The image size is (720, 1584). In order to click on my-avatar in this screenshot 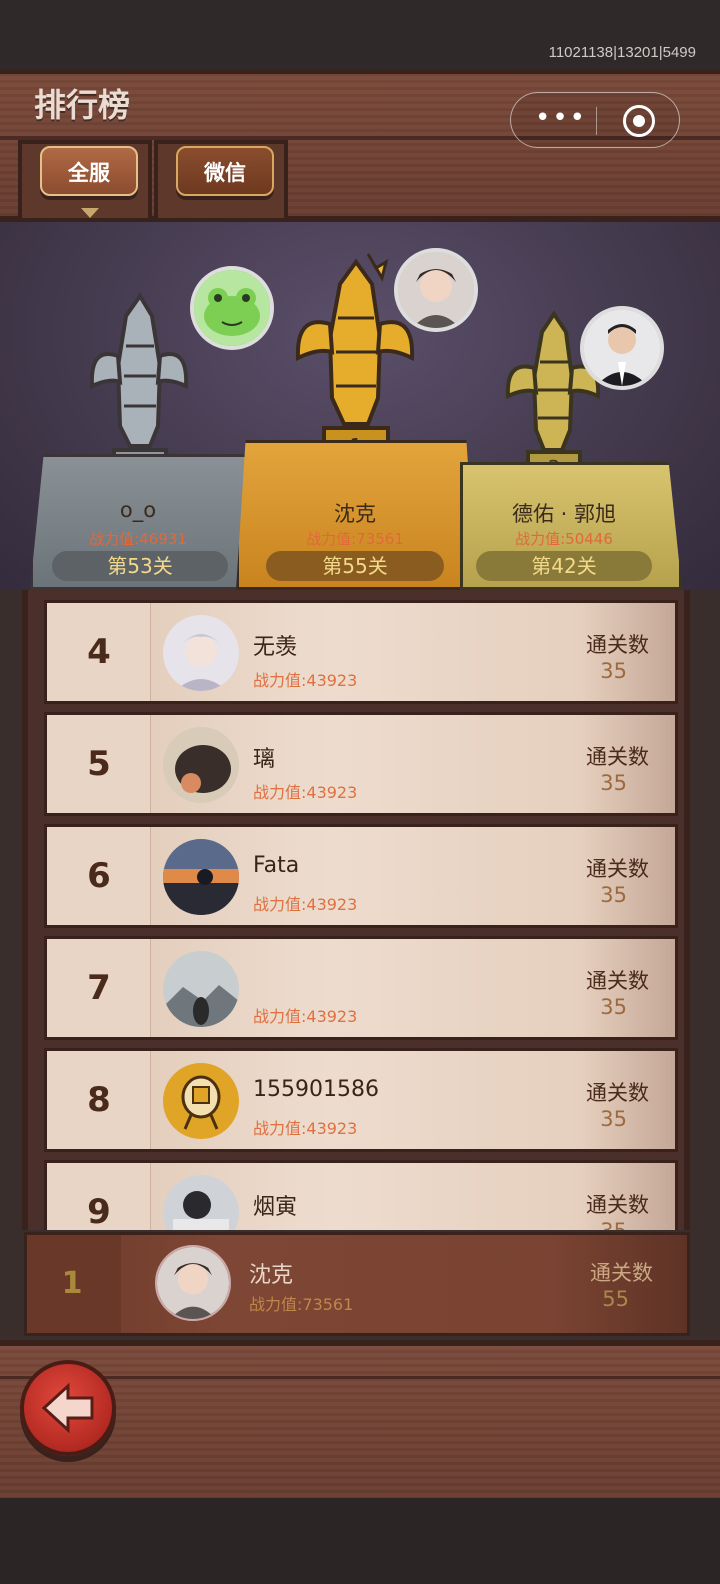, I will do `click(193, 1283)`.